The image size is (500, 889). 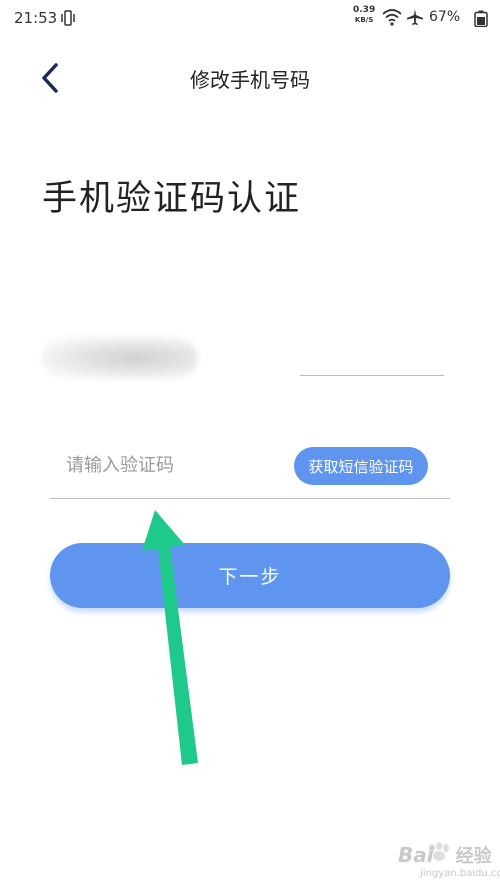 I want to click on wifi-icon, so click(x=392, y=17).